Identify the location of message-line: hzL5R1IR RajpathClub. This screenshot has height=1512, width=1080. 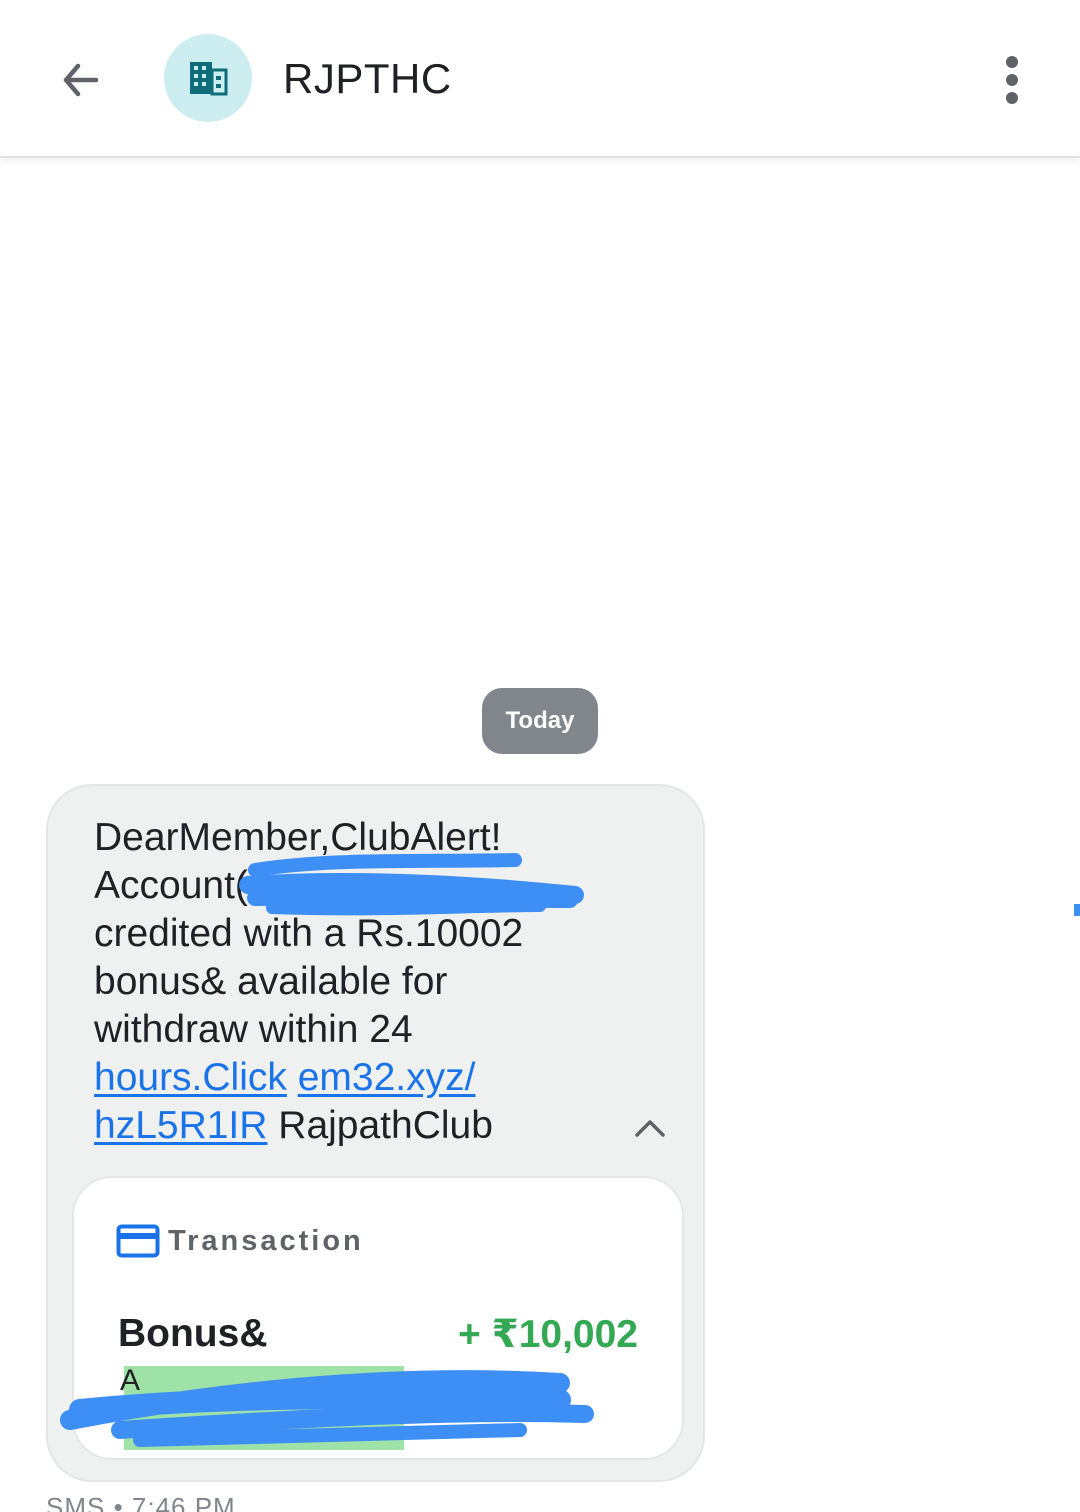
(354, 1126).